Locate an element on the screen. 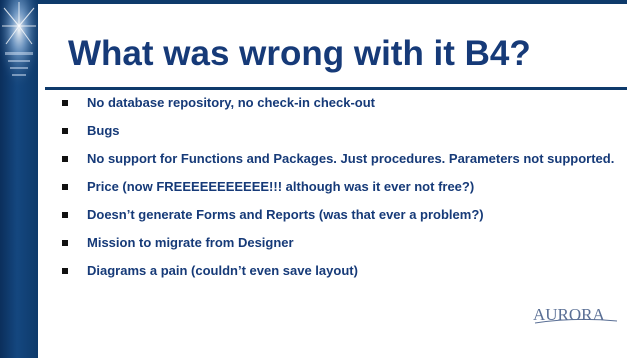 The image size is (627, 358). left-decorative-band is located at coordinates (19, 179).